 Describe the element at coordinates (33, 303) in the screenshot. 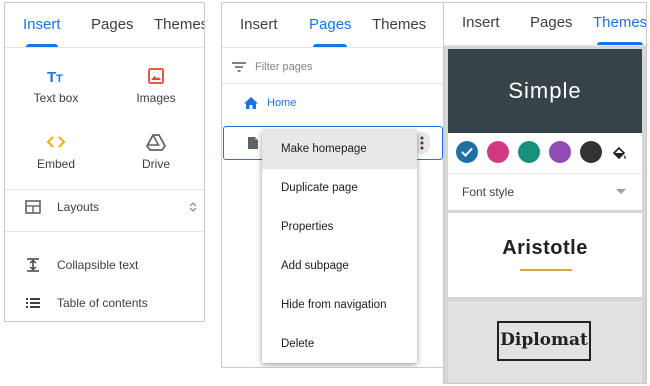

I see `table-of-contents-icon` at that location.